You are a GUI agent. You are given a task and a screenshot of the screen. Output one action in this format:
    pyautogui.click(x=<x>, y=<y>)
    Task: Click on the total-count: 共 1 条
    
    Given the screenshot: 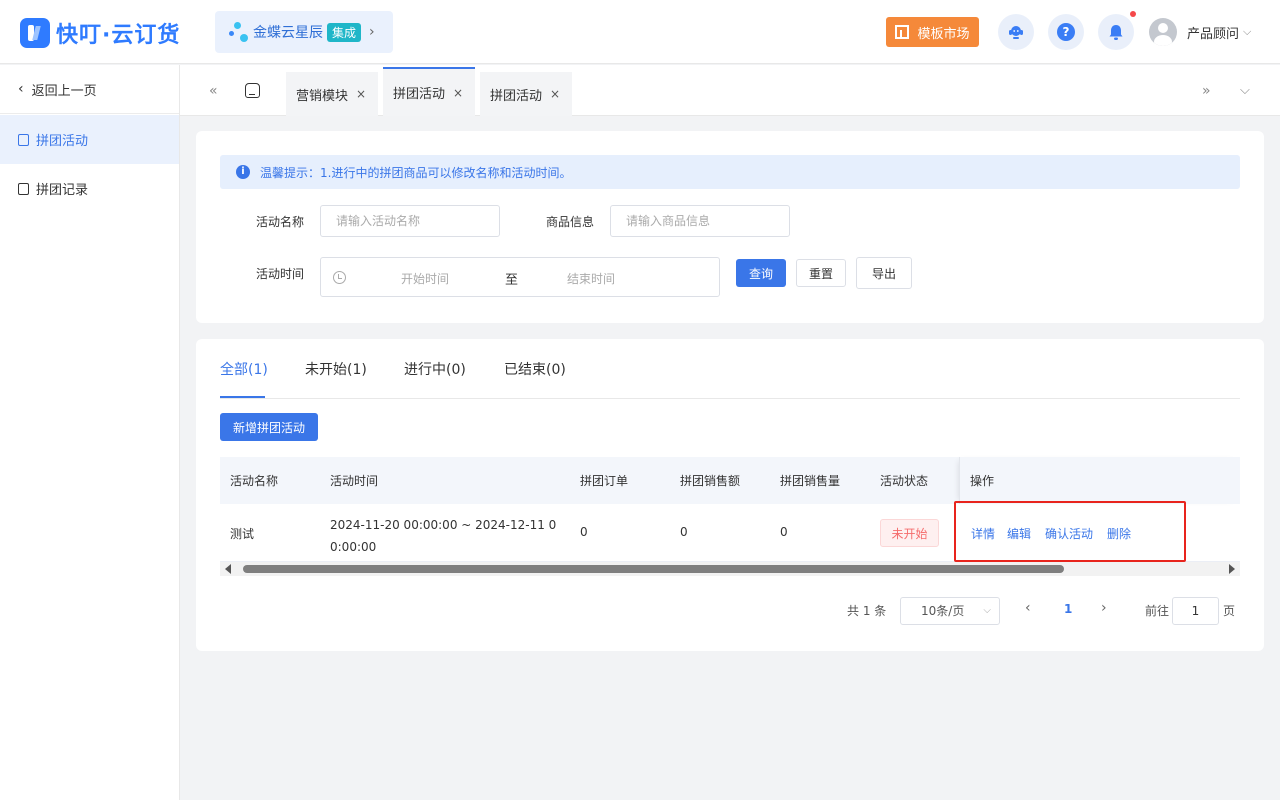 What is the action you would take?
    pyautogui.click(x=867, y=611)
    